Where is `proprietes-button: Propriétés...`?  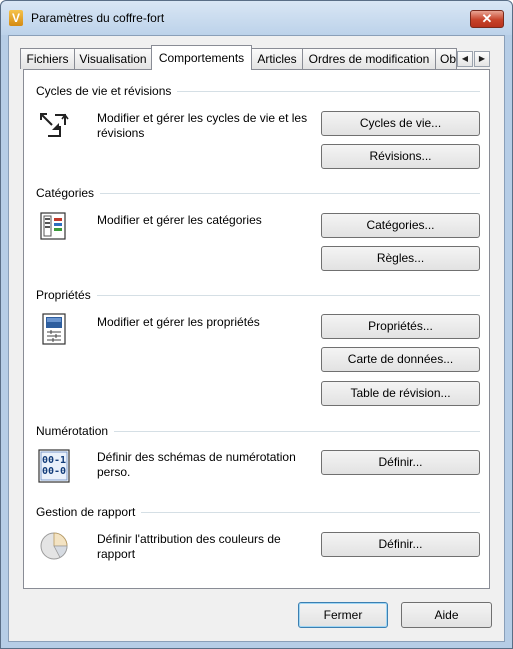
proprietes-button: Propriétés... is located at coordinates (400, 326).